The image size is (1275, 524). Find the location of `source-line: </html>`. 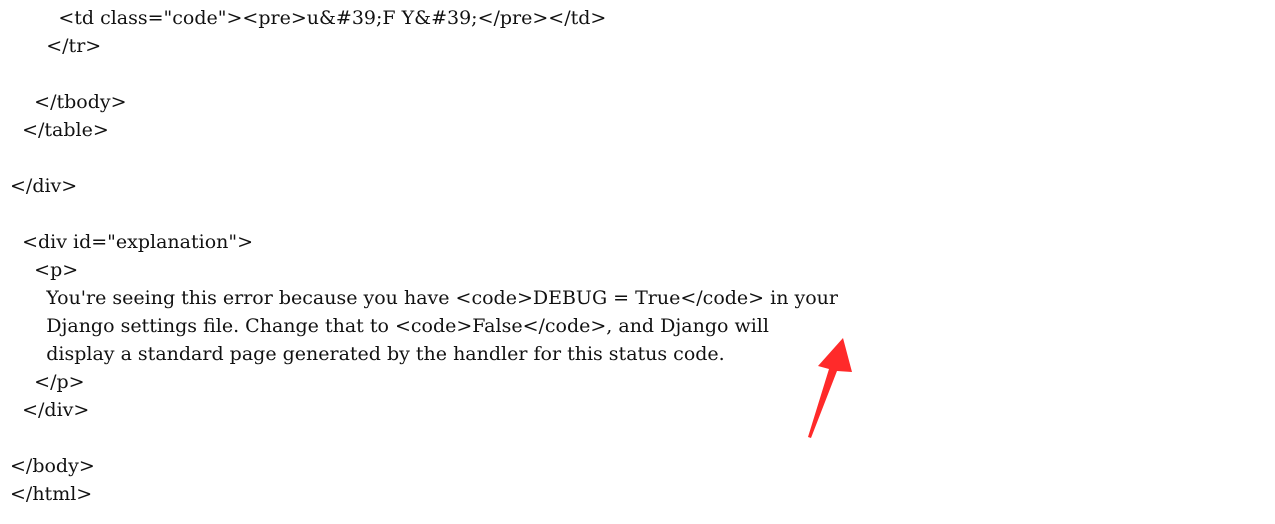

source-line: </html> is located at coordinates (51, 494).